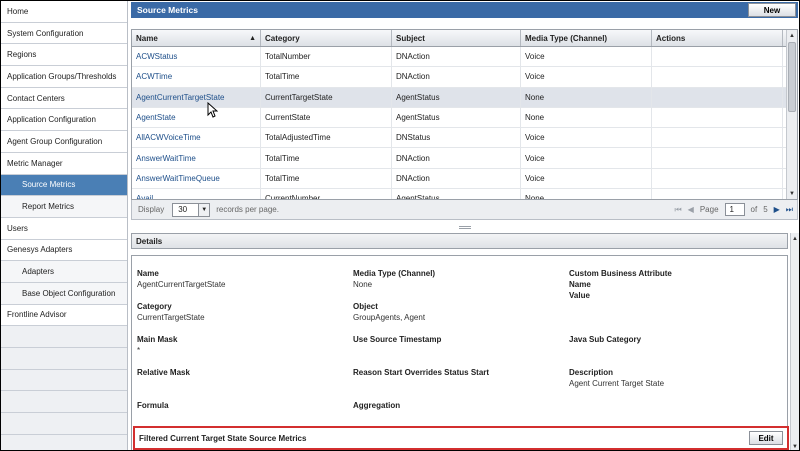 This screenshot has height=451, width=800. Describe the element at coordinates (789, 210) in the screenshot. I see `last-page-icon: ⏭` at that location.